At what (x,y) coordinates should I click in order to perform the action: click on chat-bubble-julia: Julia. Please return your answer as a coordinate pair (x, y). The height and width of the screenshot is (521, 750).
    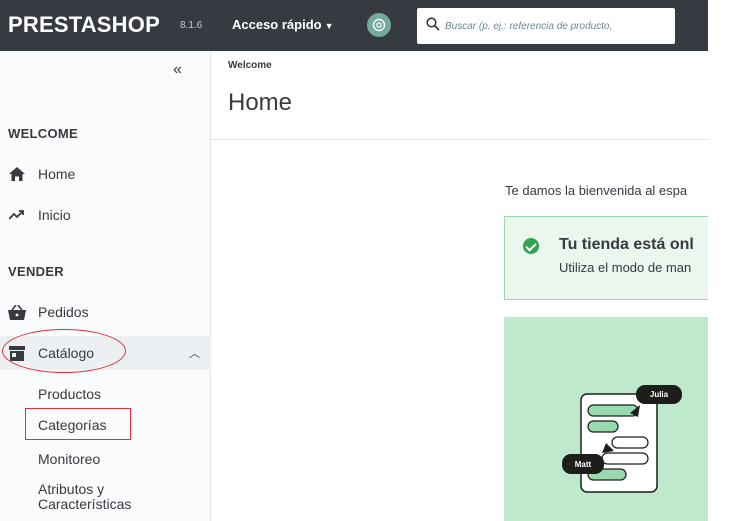
    Looking at the image, I should click on (659, 394).